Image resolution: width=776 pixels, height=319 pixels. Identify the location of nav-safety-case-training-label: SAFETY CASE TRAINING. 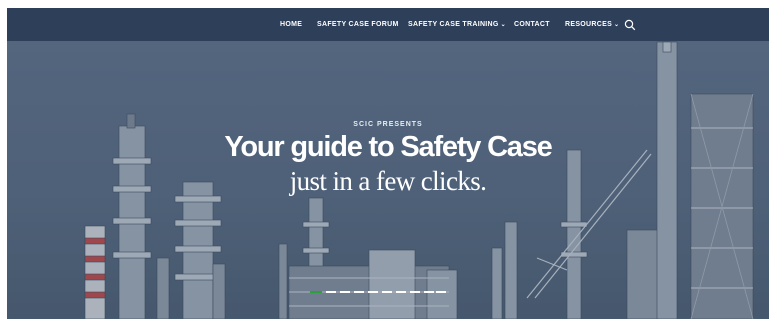
(453, 24).